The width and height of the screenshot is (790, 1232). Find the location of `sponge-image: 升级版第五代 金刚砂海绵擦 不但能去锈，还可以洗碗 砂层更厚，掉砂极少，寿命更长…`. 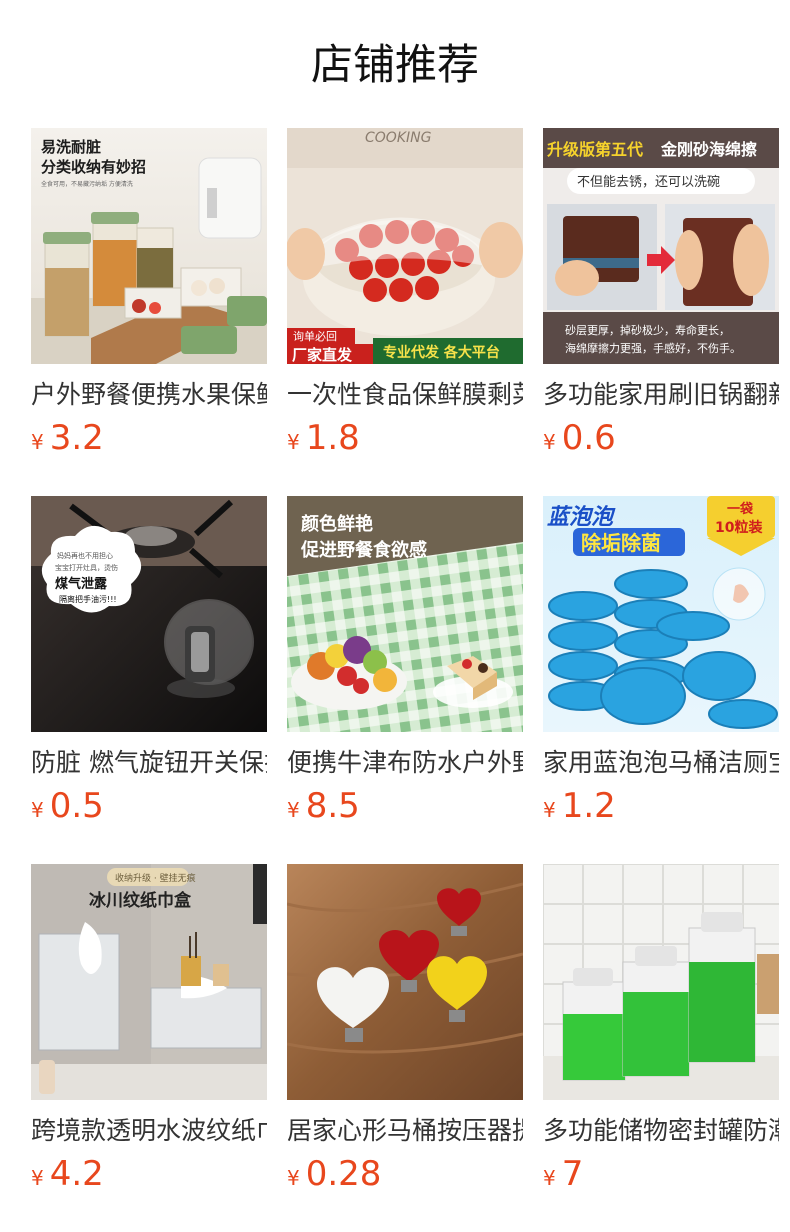

sponge-image: 升级版第五代 金刚砂海绵擦 不但能去锈，还可以洗碗 砂层更厚，掉砂极少，寿命更长… is located at coordinates (661, 246).